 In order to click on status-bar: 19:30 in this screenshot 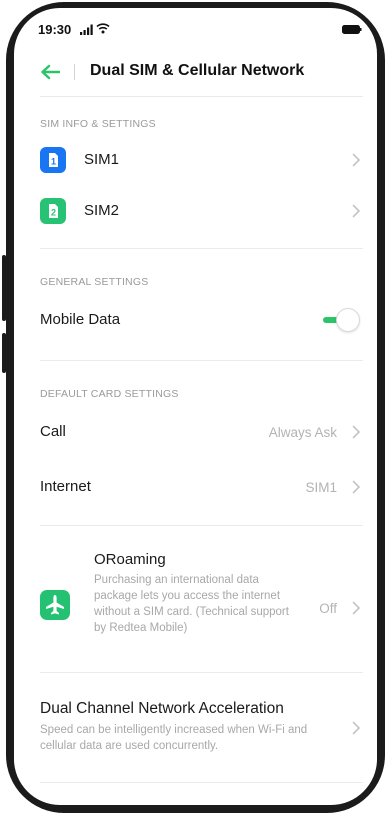, I will do `click(195, 25)`.